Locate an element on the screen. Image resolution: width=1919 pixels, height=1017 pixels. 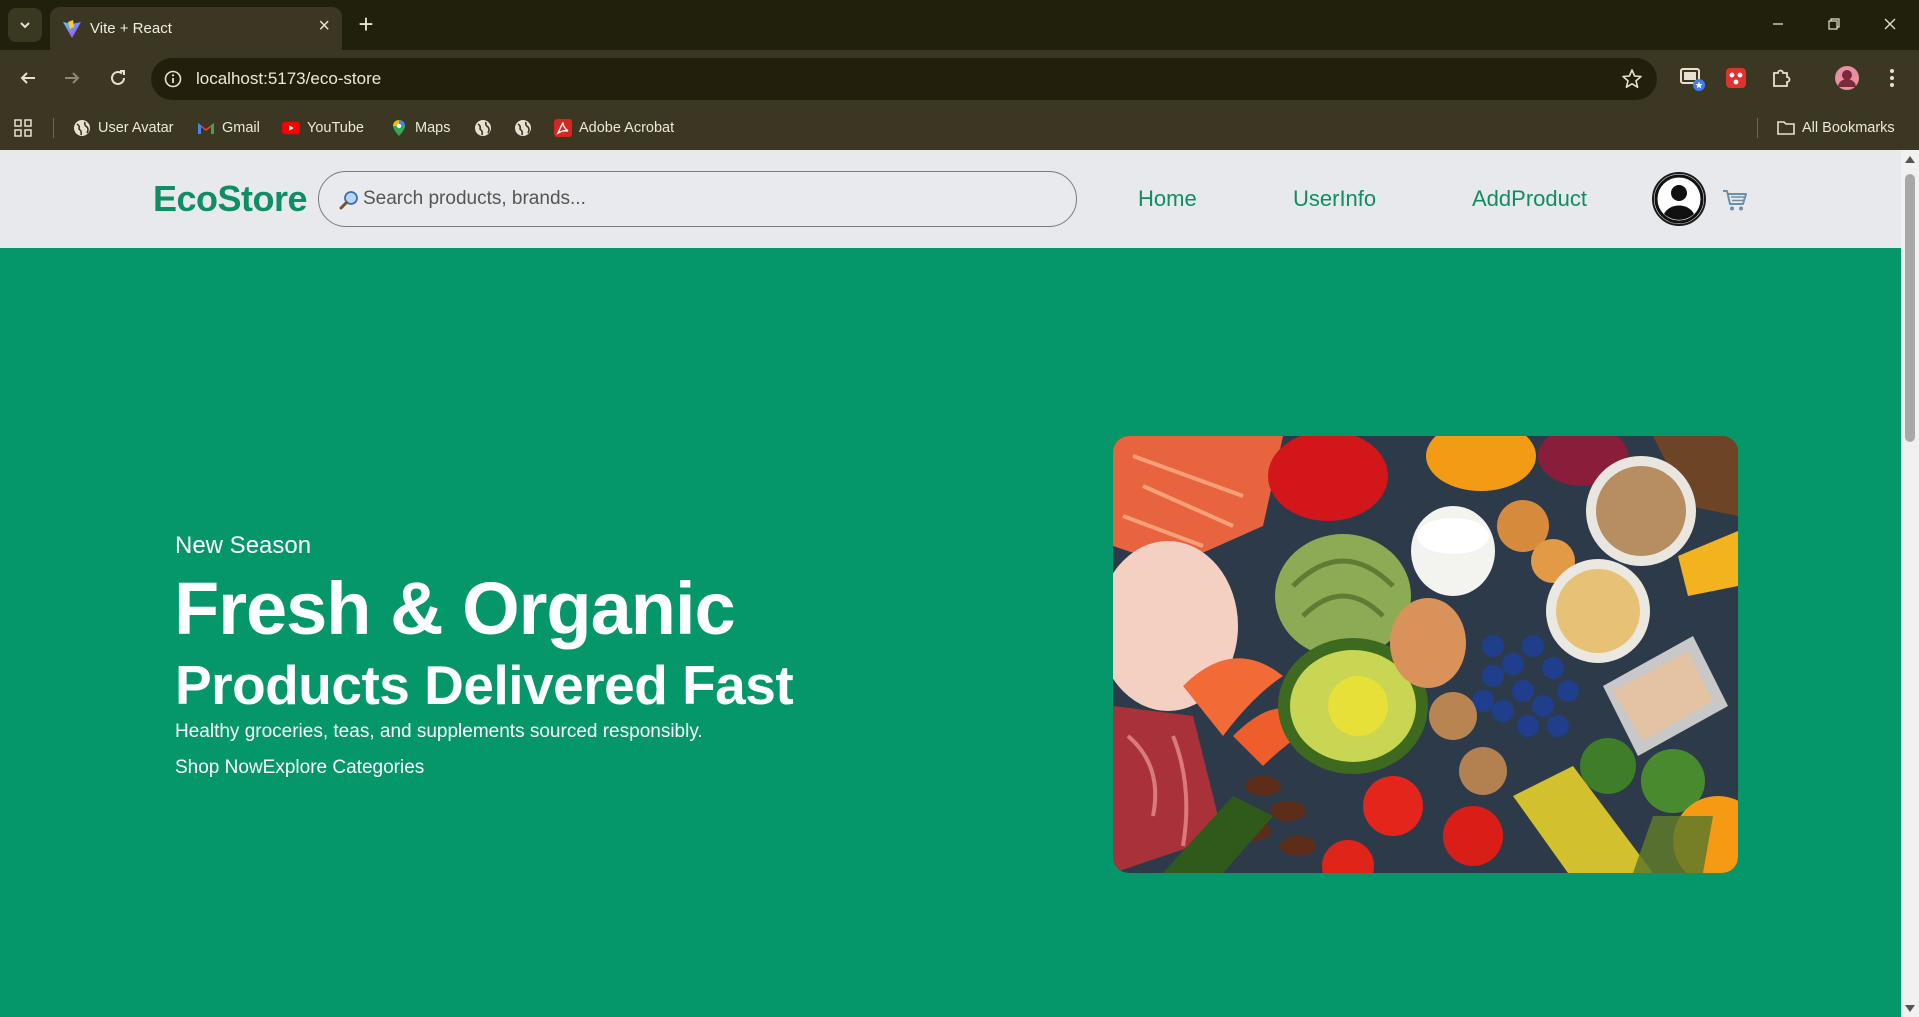
hero-heading-line1: Fresh & Organic is located at coordinates (455, 608).